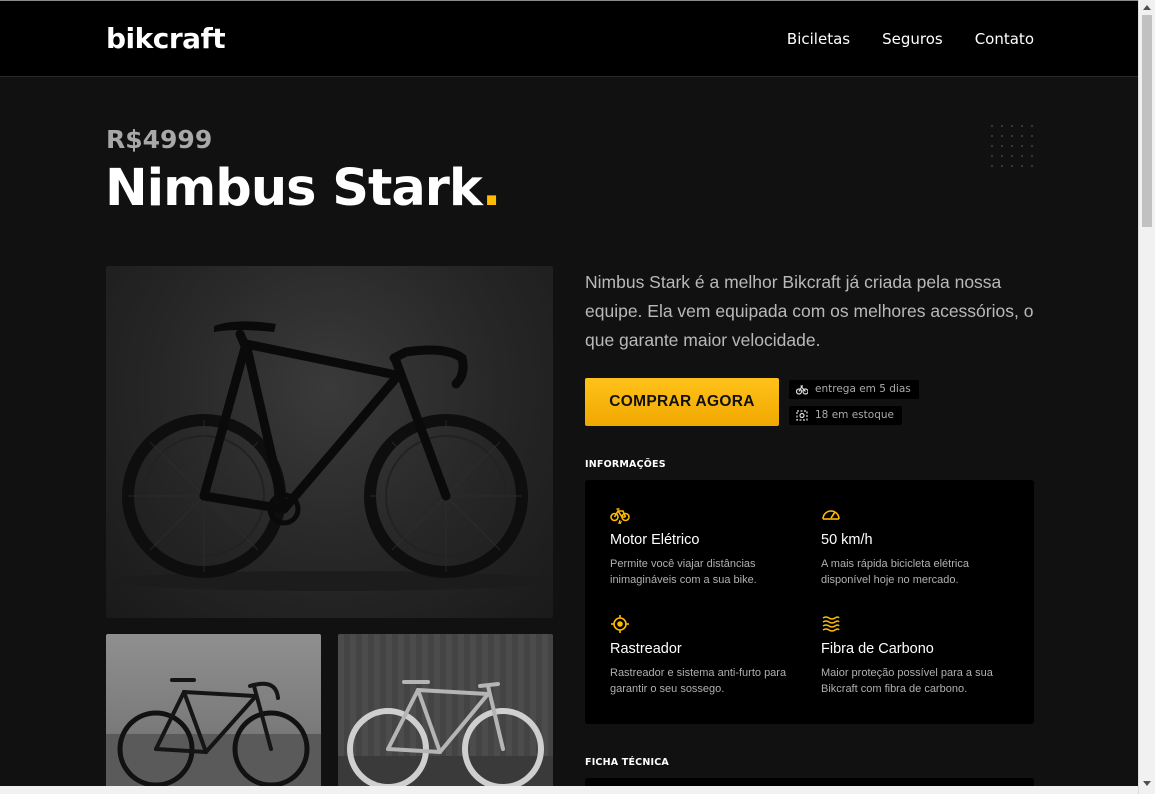 The height and width of the screenshot is (794, 1155). I want to click on nav-link-bicicletas: Biciletas, so click(818, 39).